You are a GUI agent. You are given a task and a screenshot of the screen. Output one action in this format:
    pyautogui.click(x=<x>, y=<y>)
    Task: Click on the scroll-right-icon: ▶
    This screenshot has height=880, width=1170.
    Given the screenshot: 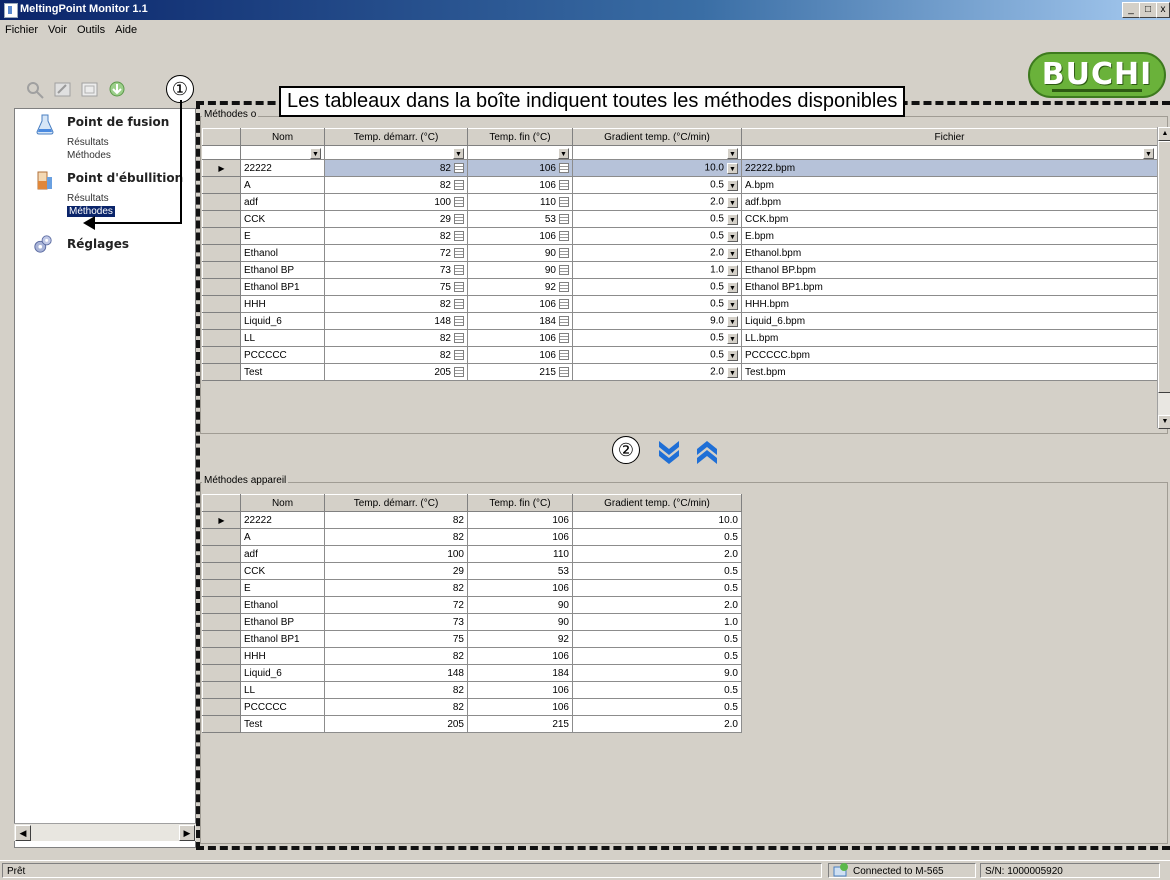 What is the action you would take?
    pyautogui.click(x=187, y=833)
    